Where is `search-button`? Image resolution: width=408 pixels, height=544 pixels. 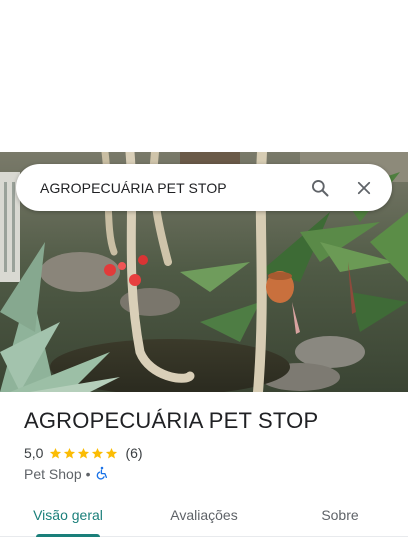 search-button is located at coordinates (320, 187).